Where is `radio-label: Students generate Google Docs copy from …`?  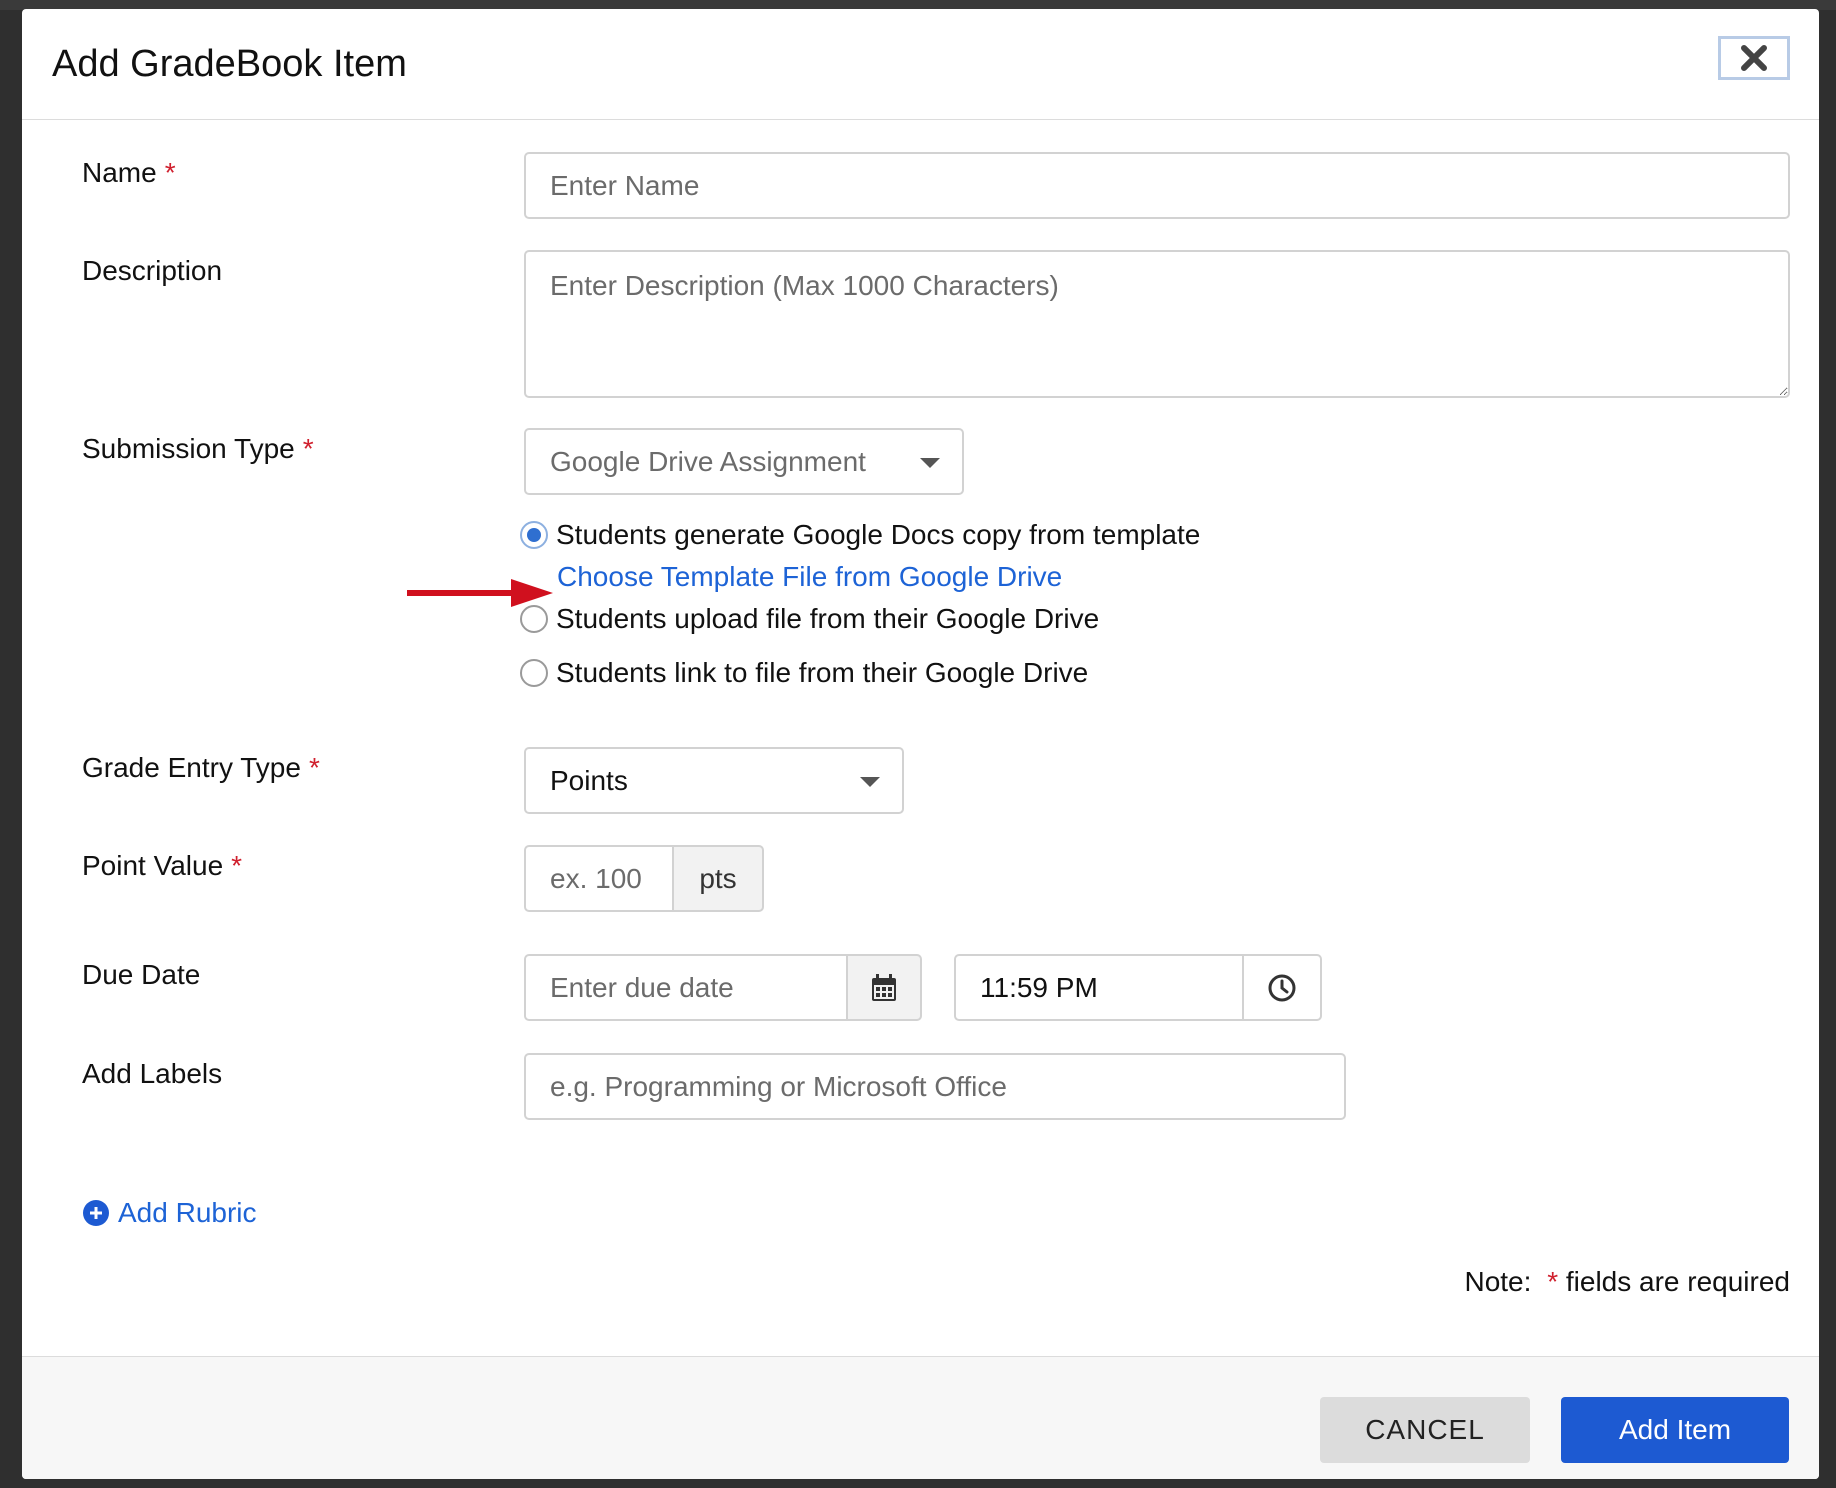 radio-label: Students generate Google Docs copy from … is located at coordinates (878, 534).